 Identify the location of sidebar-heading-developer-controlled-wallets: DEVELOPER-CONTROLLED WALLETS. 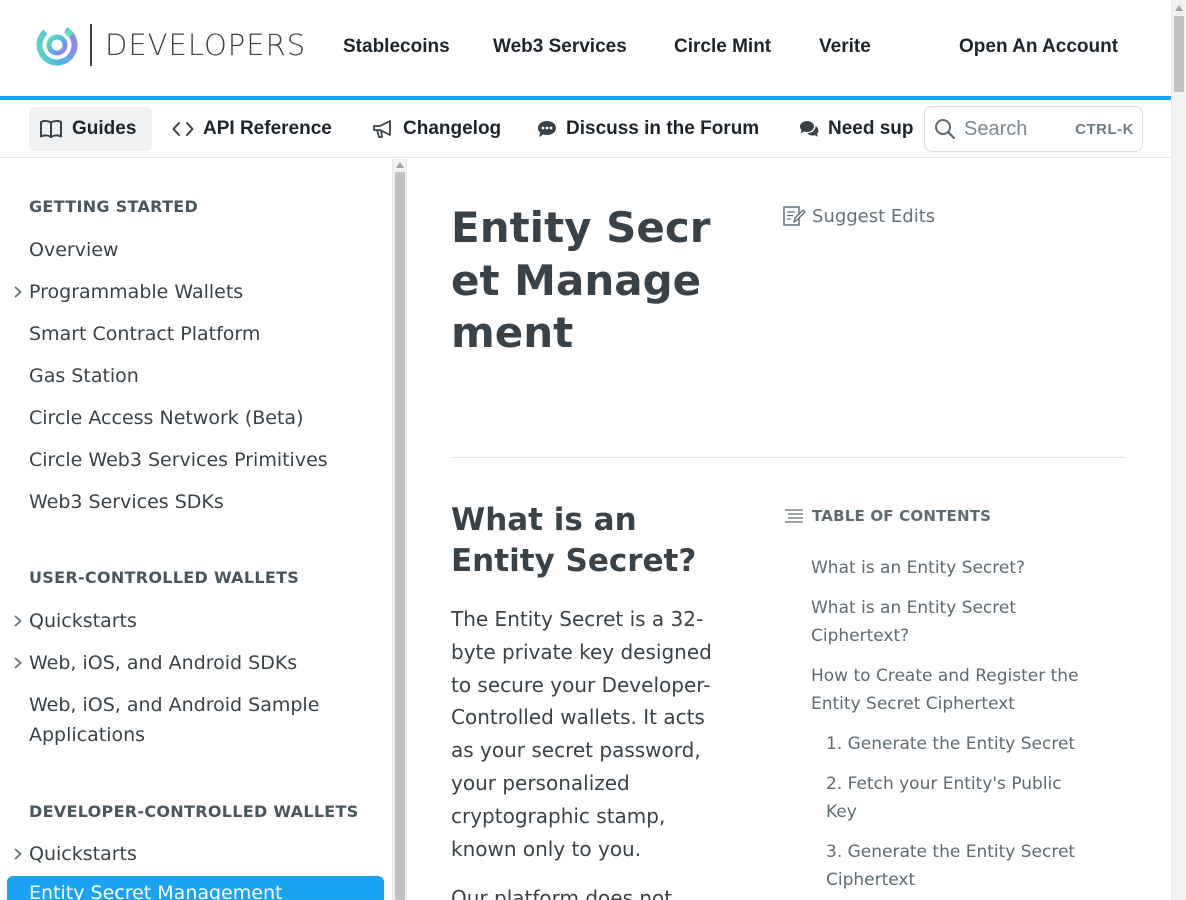
(194, 811).